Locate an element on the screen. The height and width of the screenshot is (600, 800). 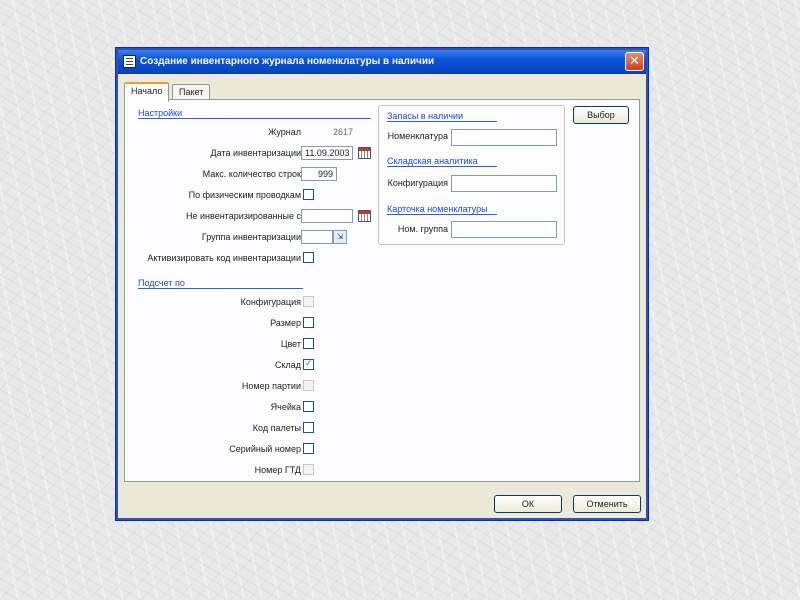
tab-start: Начало is located at coordinates (147, 92).